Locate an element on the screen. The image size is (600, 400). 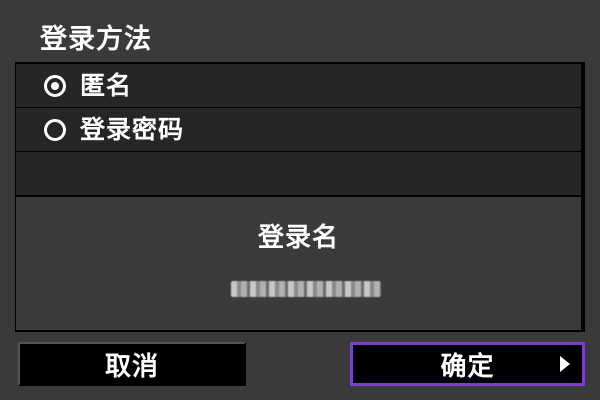
ok-button: 确定 is located at coordinates (467, 364).